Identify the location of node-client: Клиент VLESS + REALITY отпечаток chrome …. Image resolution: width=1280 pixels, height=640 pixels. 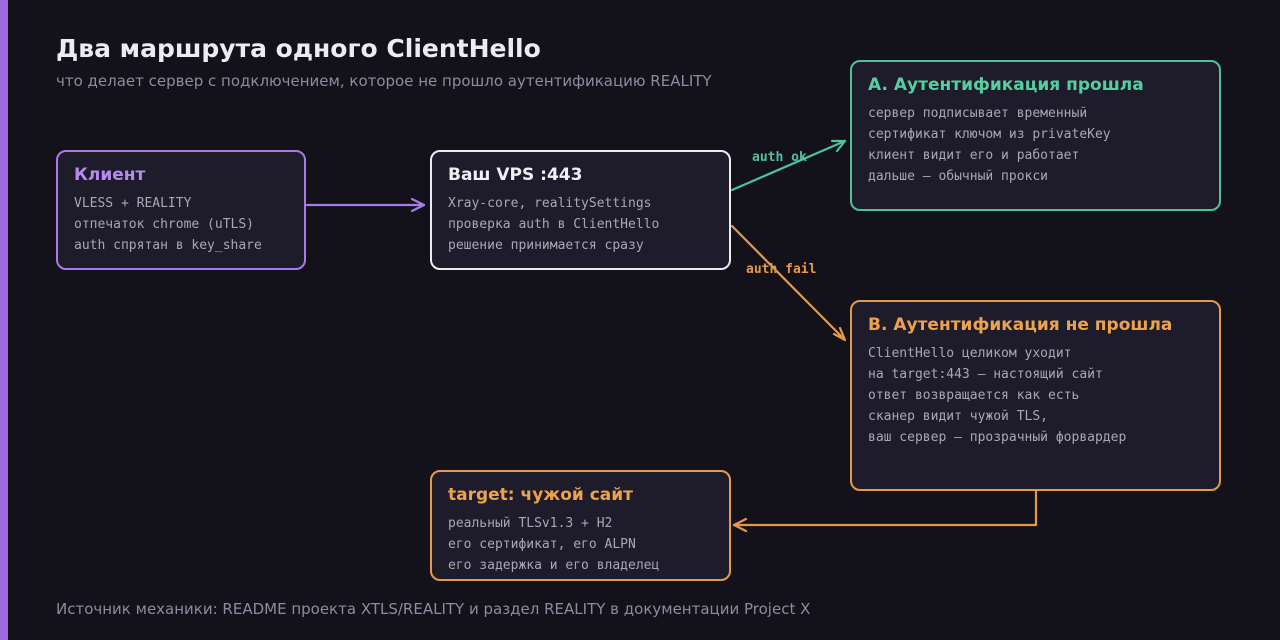
(181, 210).